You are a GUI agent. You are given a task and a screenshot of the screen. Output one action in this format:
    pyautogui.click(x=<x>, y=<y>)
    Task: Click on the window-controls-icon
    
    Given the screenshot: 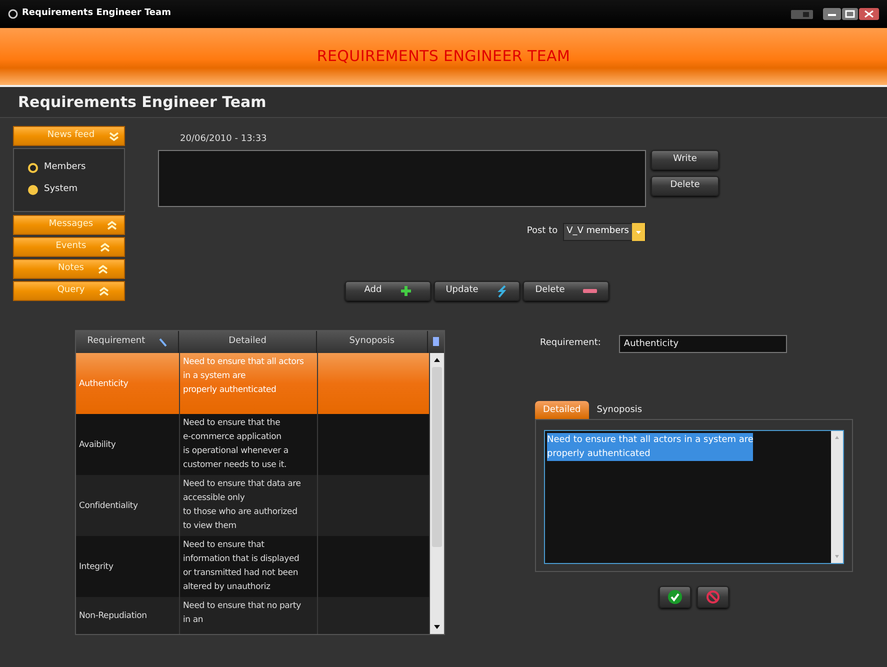 What is the action you would take?
    pyautogui.click(x=851, y=14)
    